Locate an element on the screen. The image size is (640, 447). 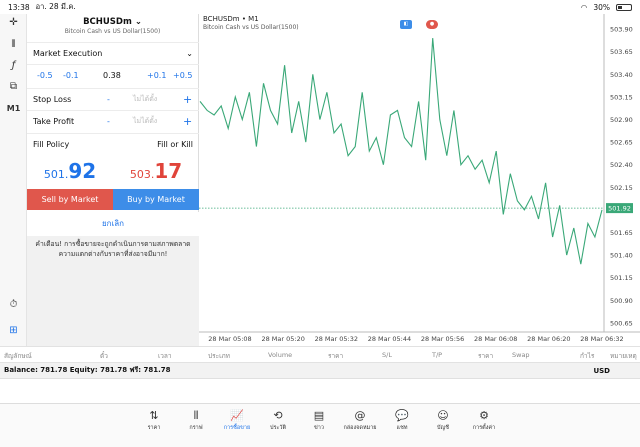
y-tick-label: 502.40 is located at coordinates (621, 165).